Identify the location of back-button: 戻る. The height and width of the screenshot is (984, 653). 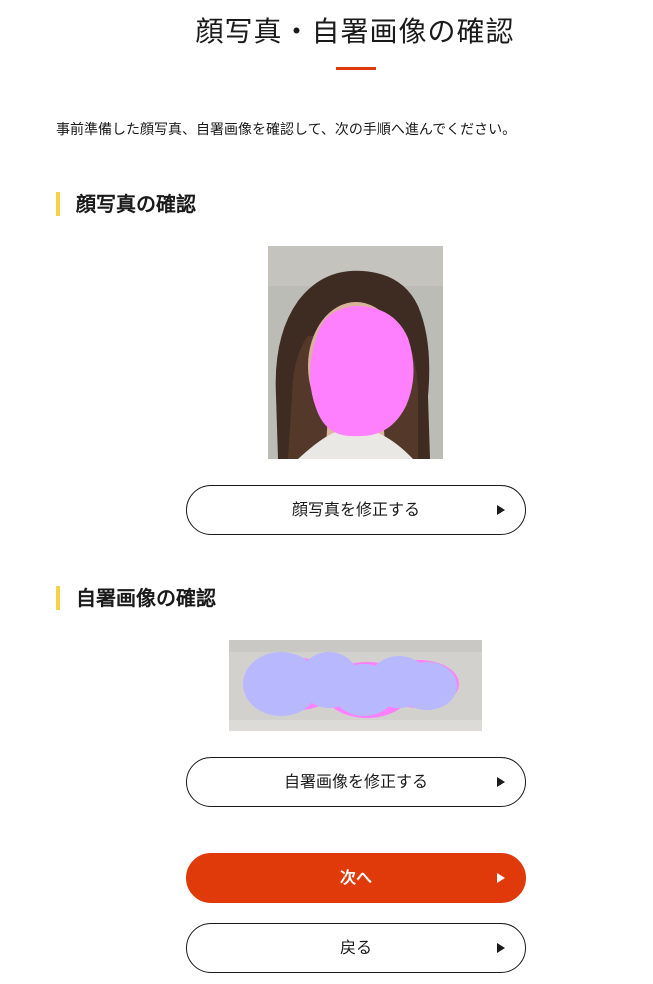
(356, 948).